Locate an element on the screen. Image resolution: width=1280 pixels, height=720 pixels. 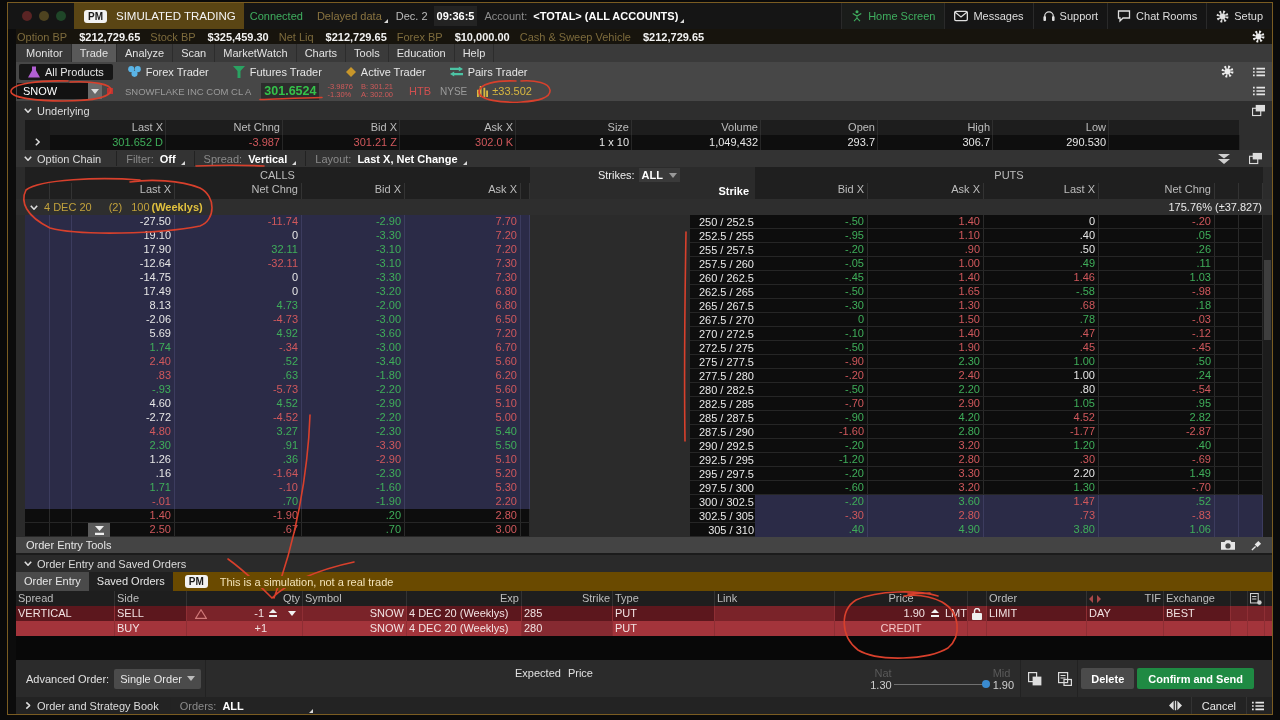
scrollbar is located at coordinates (1267, 376).